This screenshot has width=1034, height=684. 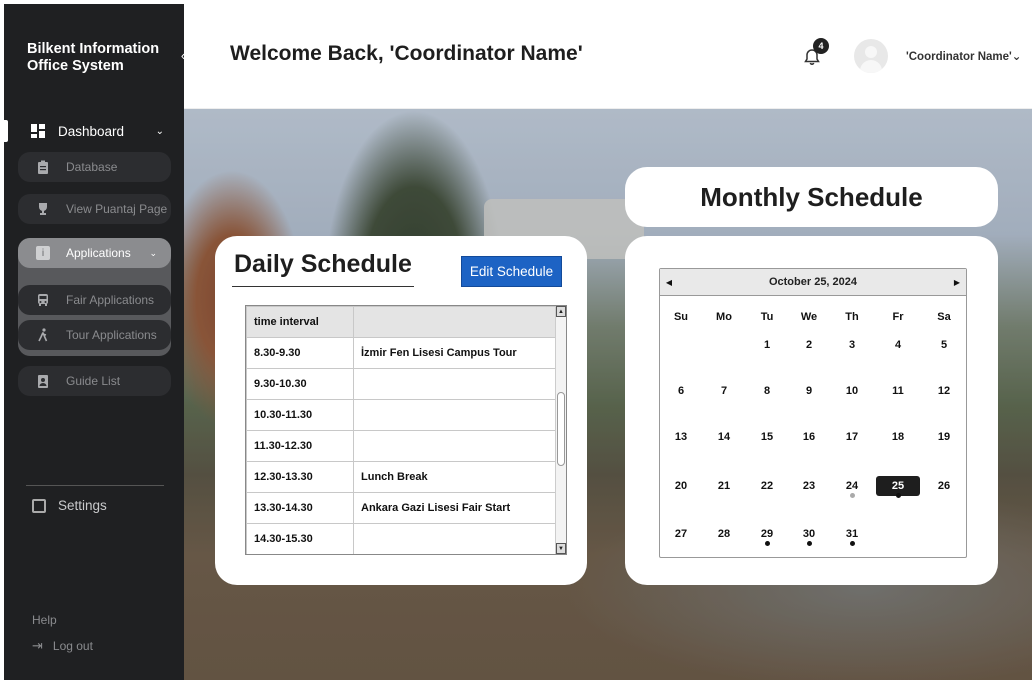 What do you see at coordinates (69, 505) in the screenshot?
I see `settings-link: Settings` at bounding box center [69, 505].